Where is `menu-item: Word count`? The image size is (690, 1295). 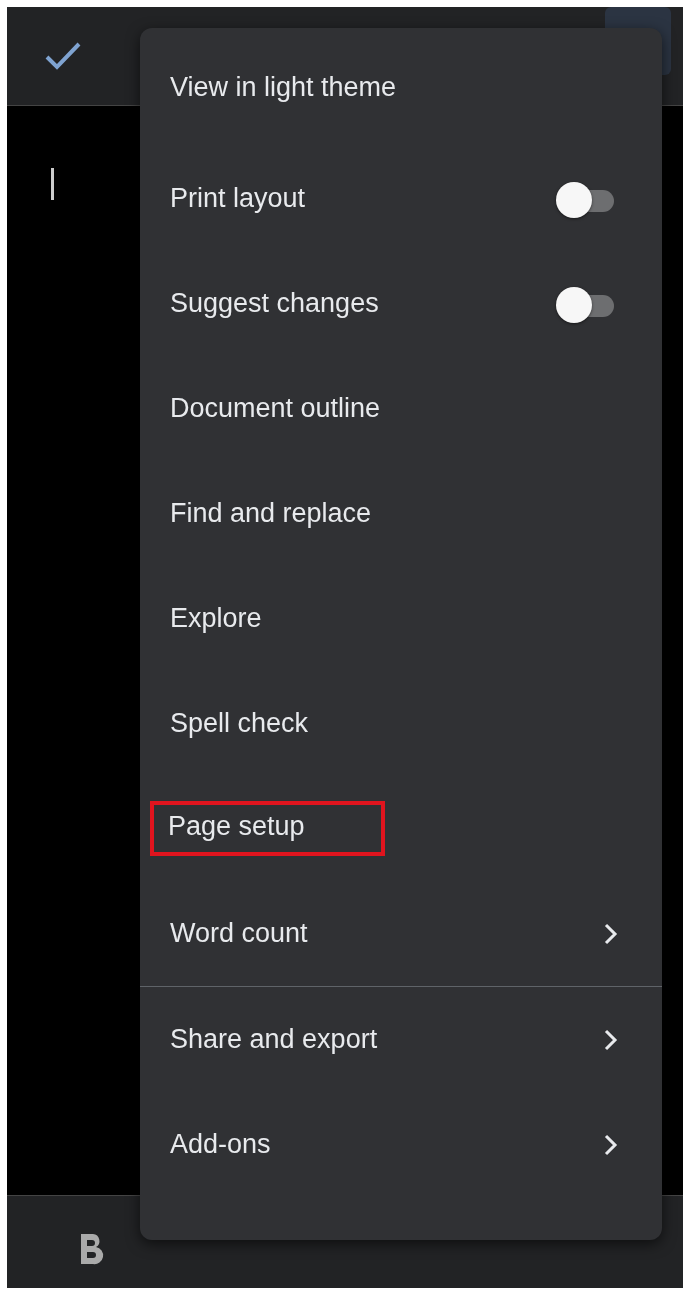 menu-item: Word count is located at coordinates (239, 933).